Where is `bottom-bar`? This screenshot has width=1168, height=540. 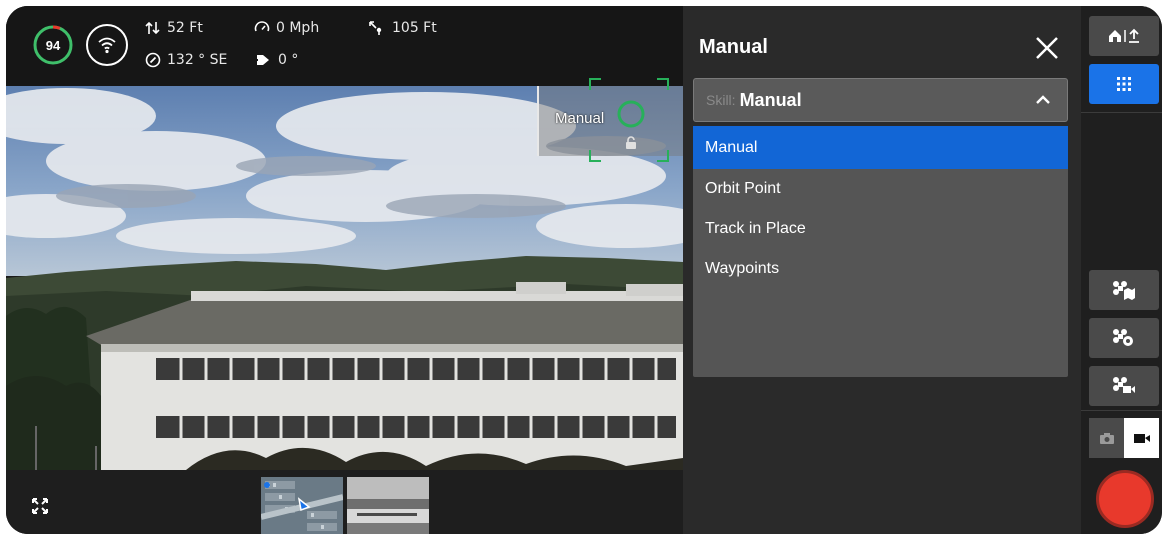
bottom-bar is located at coordinates (344, 502).